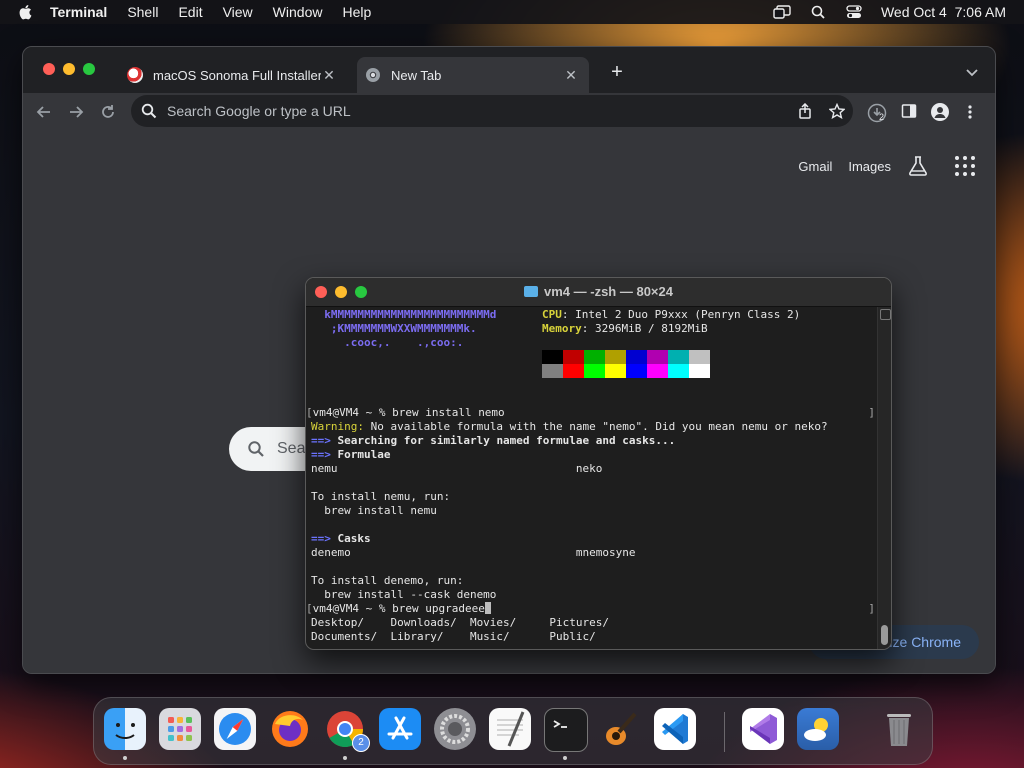  What do you see at coordinates (877, 113) in the screenshot?
I see `downloads-icon: 2` at bounding box center [877, 113].